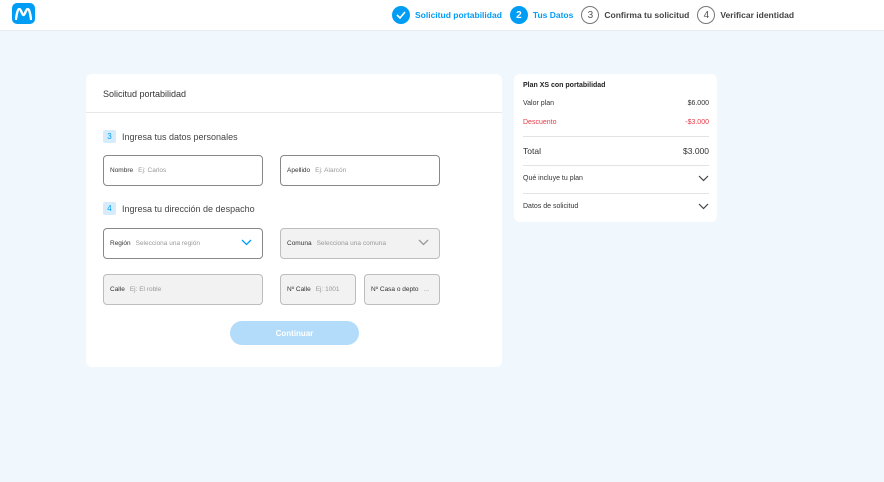  Describe the element at coordinates (564, 85) in the screenshot. I see `plan-title: Plan XS con portabilidad` at that location.